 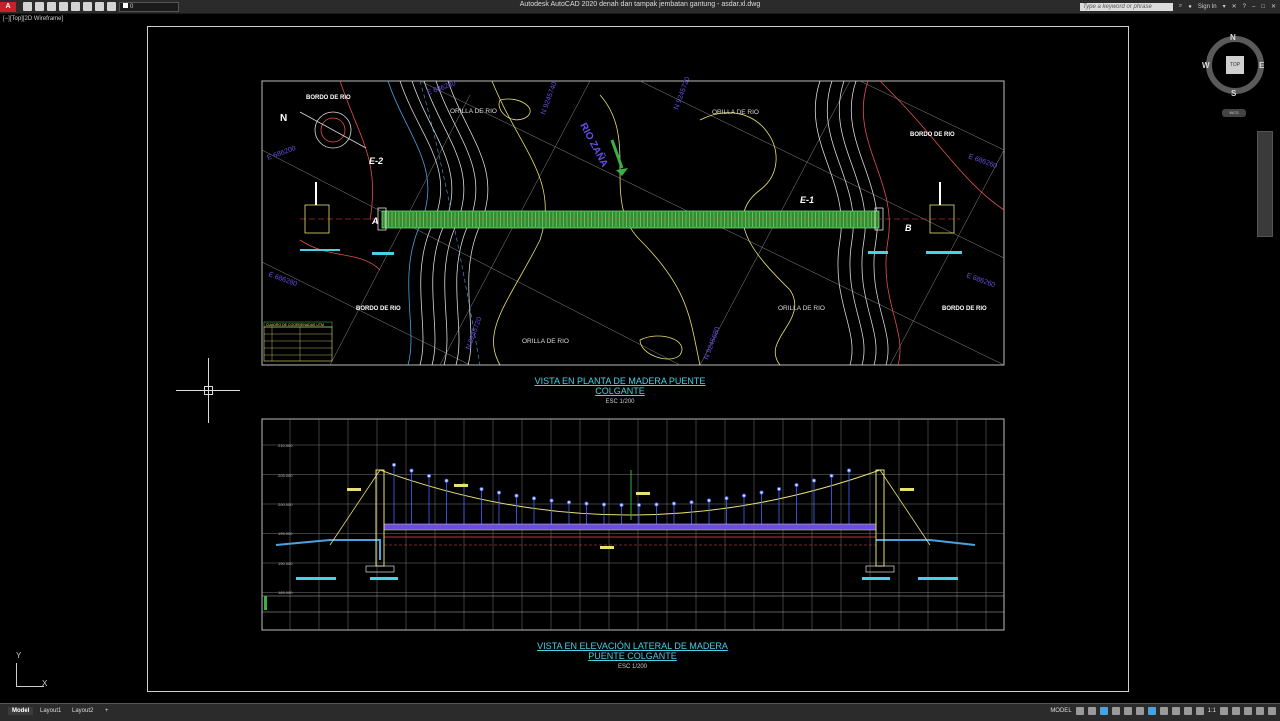 I want to click on label-bordo-bl: BORDO DE RIO, so click(x=378, y=309).